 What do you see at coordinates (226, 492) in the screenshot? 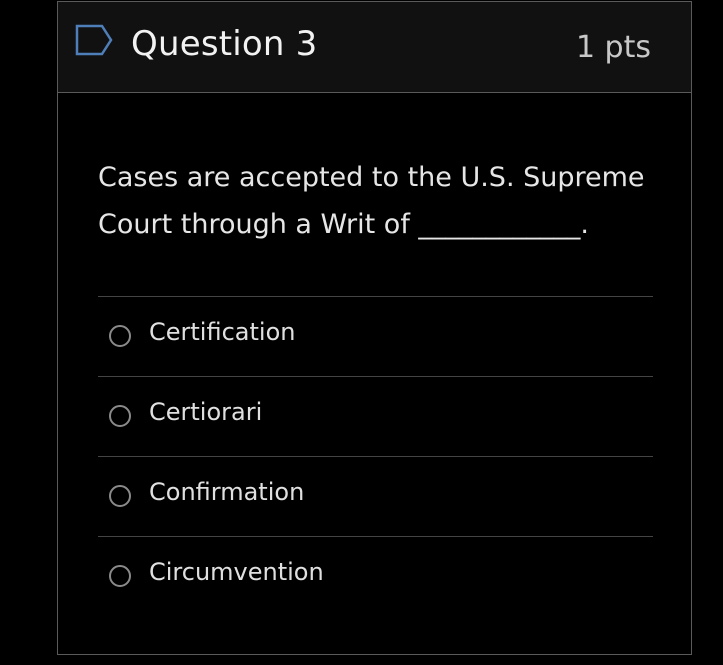
I see `answer-label: Confirmation` at bounding box center [226, 492].